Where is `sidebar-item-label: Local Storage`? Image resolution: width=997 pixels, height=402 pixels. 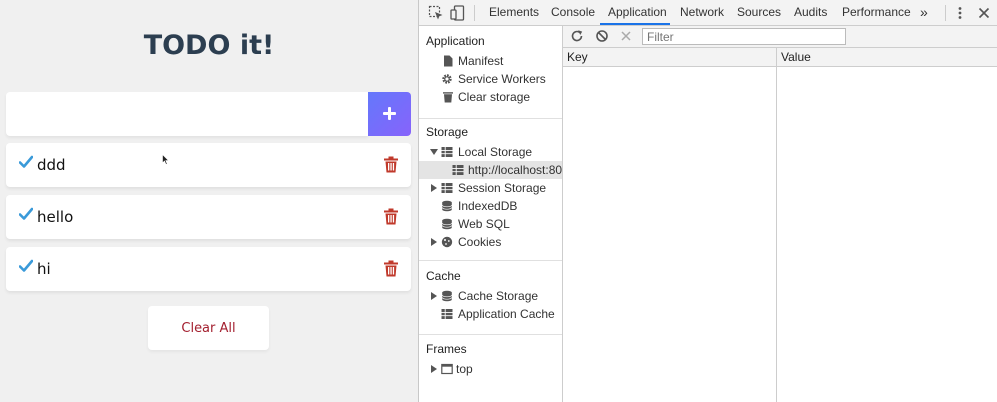 sidebar-item-label: Local Storage is located at coordinates (495, 152).